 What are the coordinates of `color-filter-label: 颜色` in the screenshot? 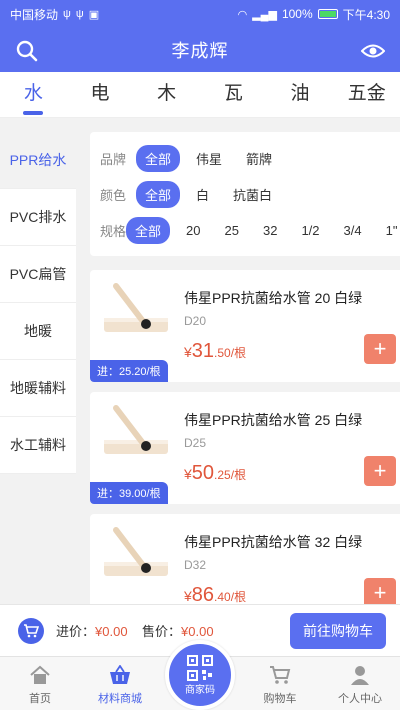 It's located at (113, 195).